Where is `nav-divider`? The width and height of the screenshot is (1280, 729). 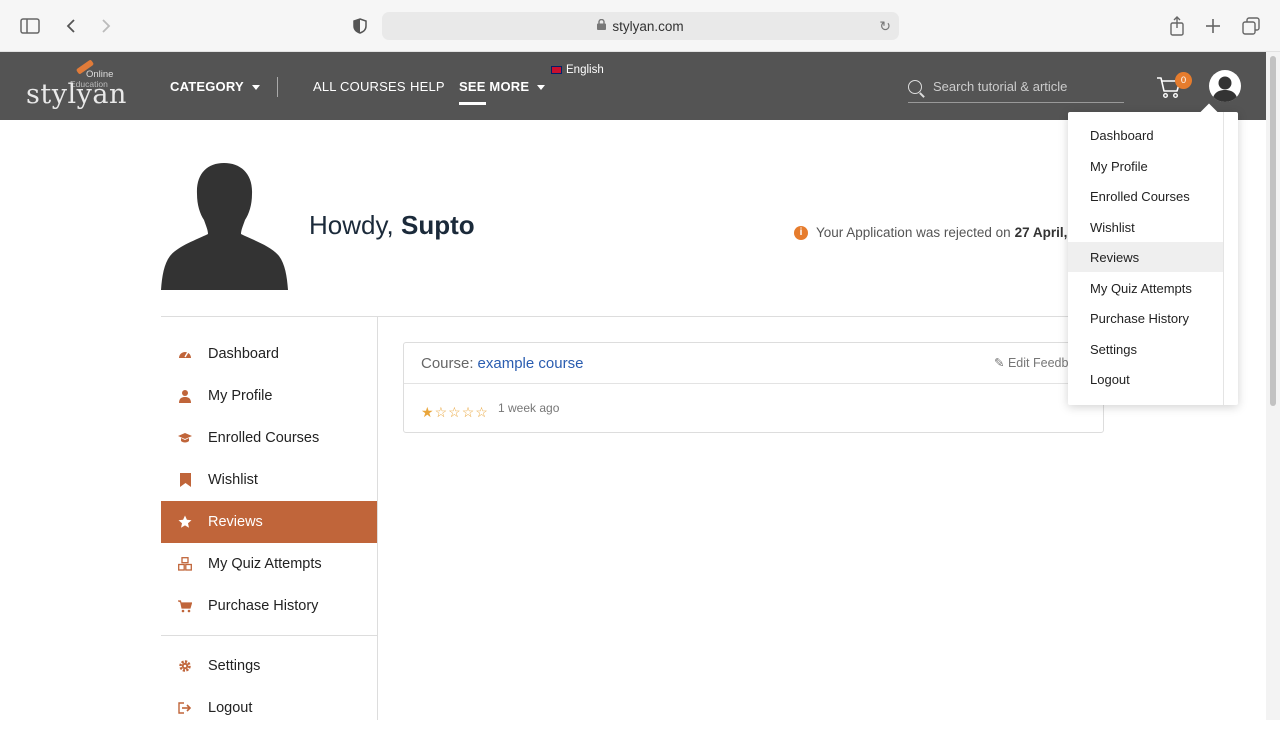 nav-divider is located at coordinates (277, 87).